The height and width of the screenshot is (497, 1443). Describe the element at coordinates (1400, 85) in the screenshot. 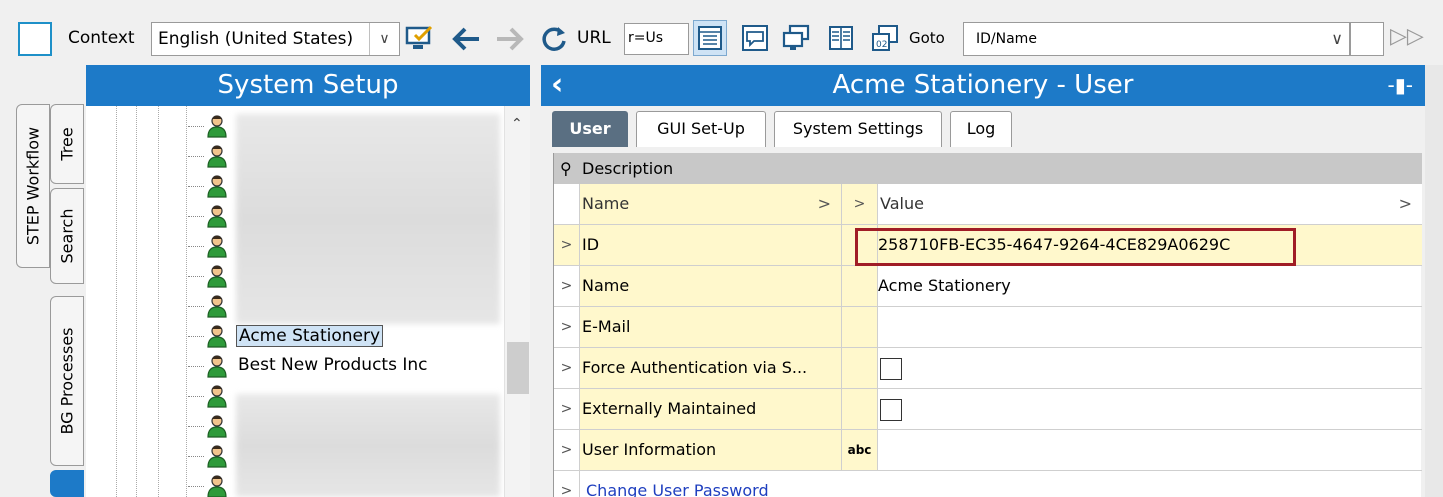

I see `pin-icon: -▮-` at that location.